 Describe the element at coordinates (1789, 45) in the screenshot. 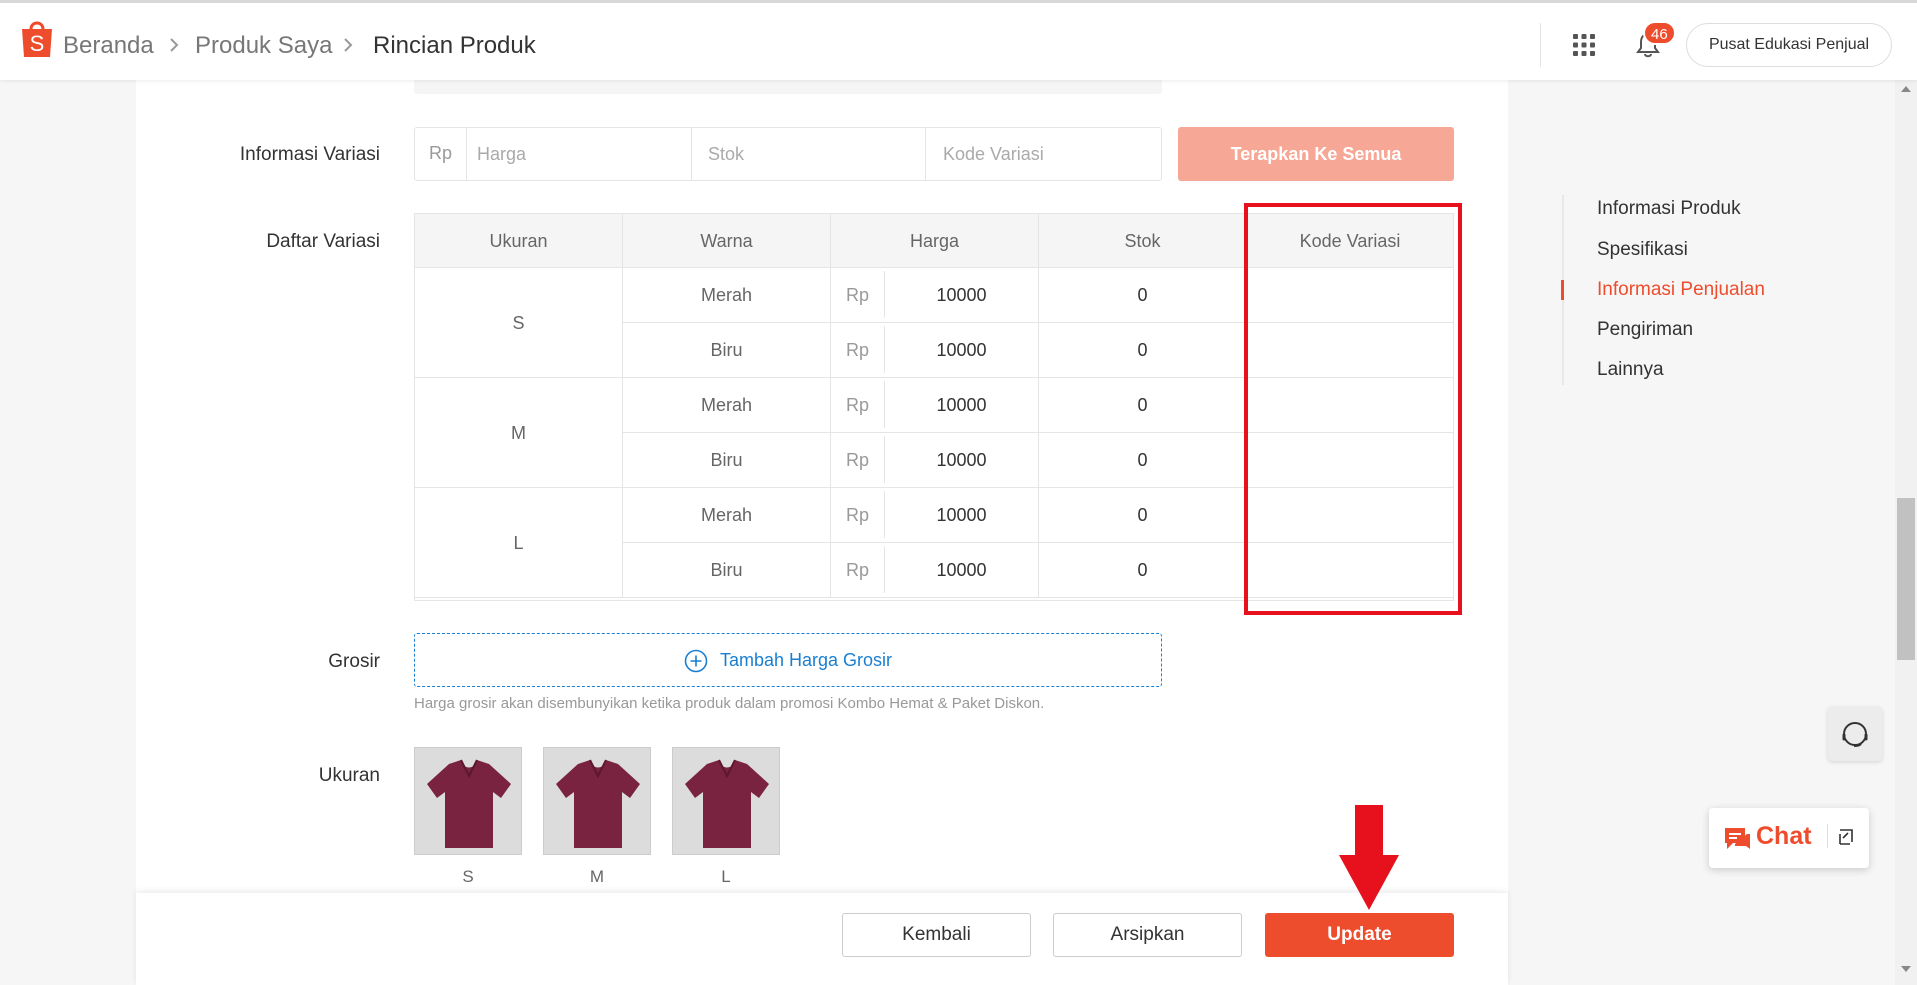

I see `seller-education-button: Pusat Edukasi Penjual` at that location.